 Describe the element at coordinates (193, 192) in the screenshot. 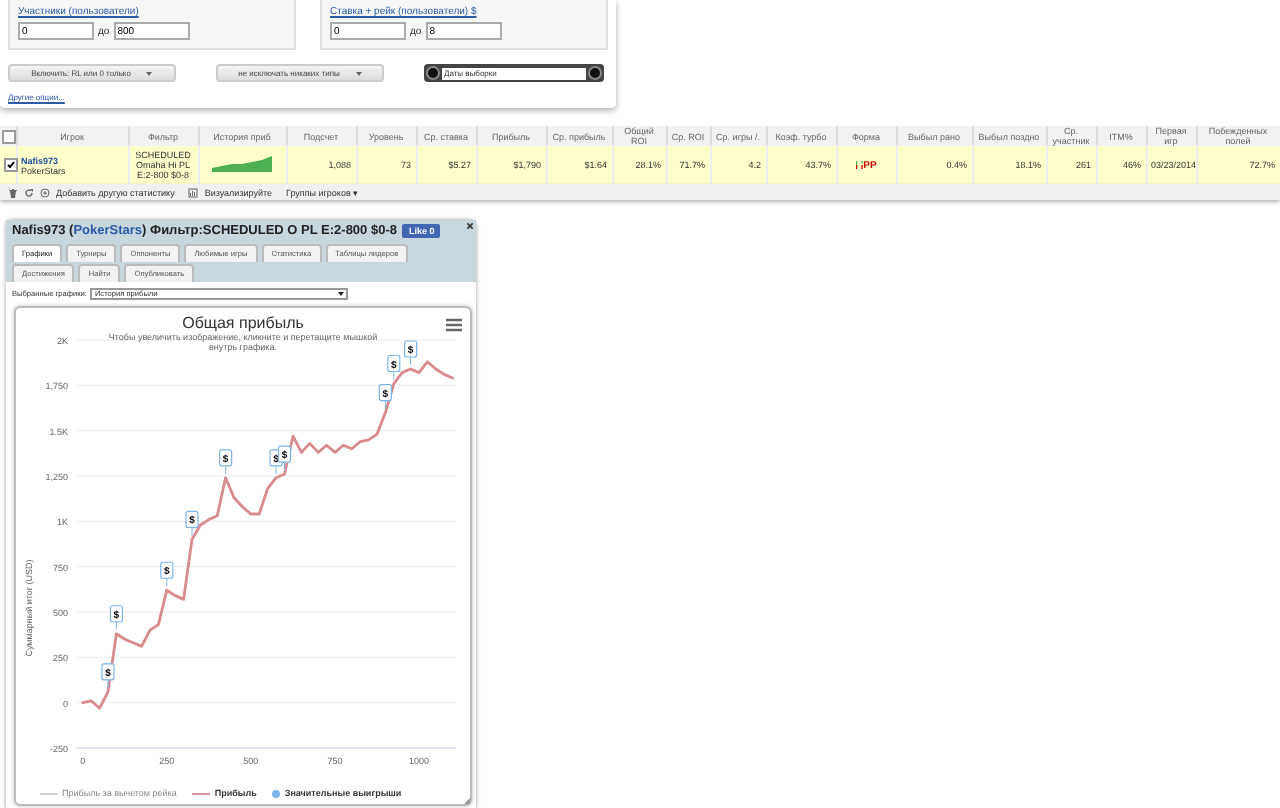

I see `chart-icon` at that location.